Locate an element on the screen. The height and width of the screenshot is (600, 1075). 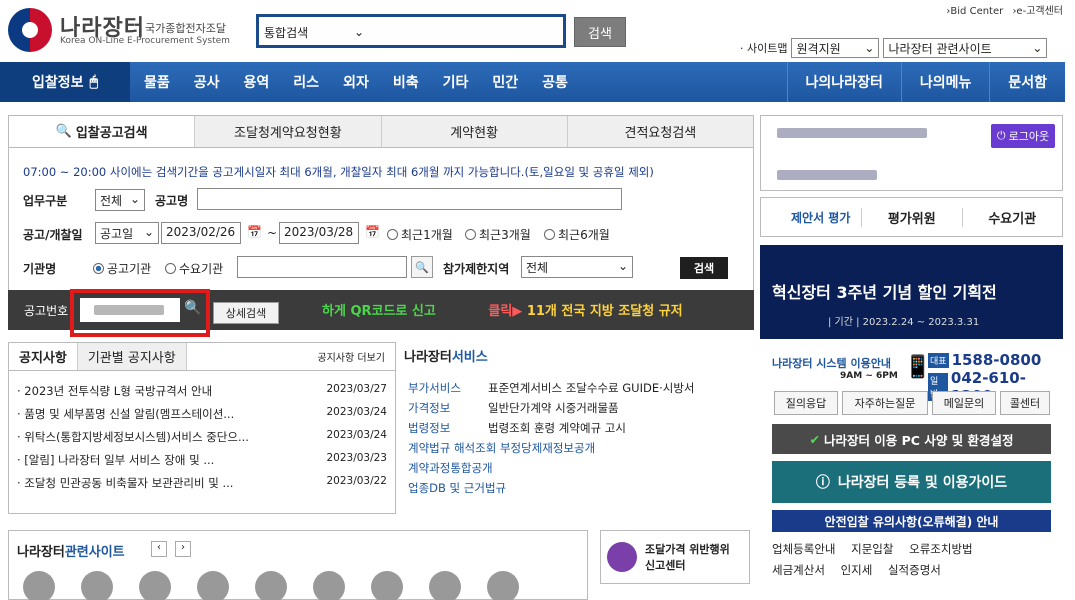
search-button: 검색 is located at coordinates (600, 32).